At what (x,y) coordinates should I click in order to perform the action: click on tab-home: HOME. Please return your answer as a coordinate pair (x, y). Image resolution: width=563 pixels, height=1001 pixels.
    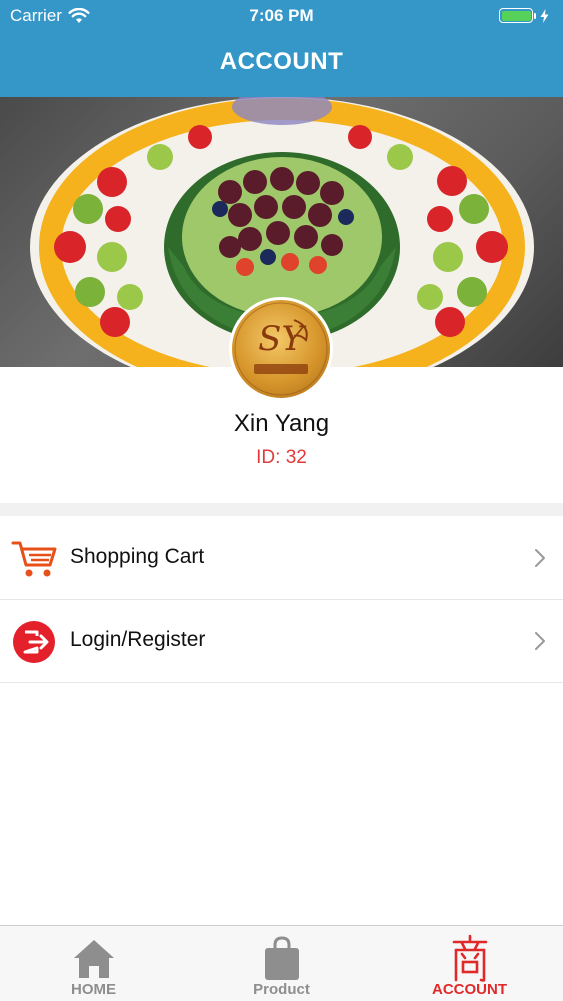
    Looking at the image, I should click on (93, 963).